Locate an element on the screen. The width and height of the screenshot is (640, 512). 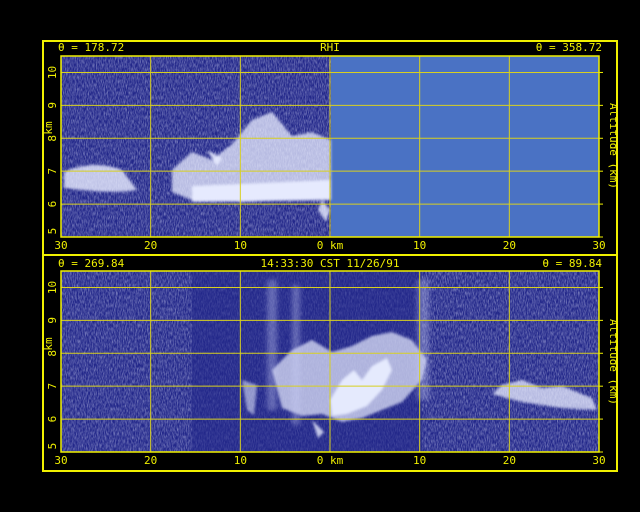
y-tick-label: 8 is located at coordinates (52, 138).